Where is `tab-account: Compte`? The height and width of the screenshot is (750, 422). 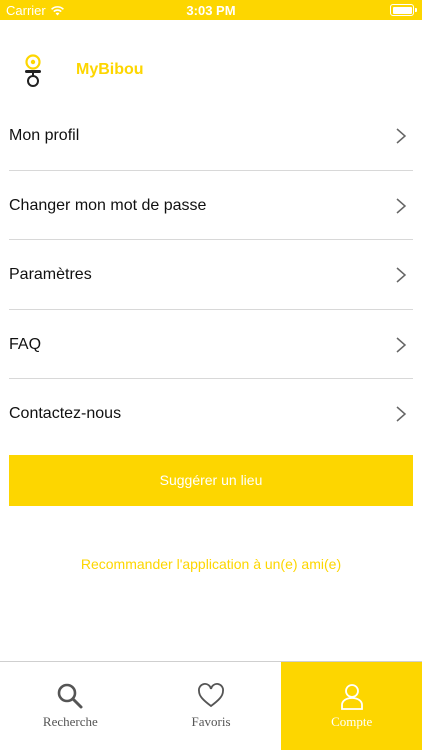
tab-account: Compte is located at coordinates (351, 706).